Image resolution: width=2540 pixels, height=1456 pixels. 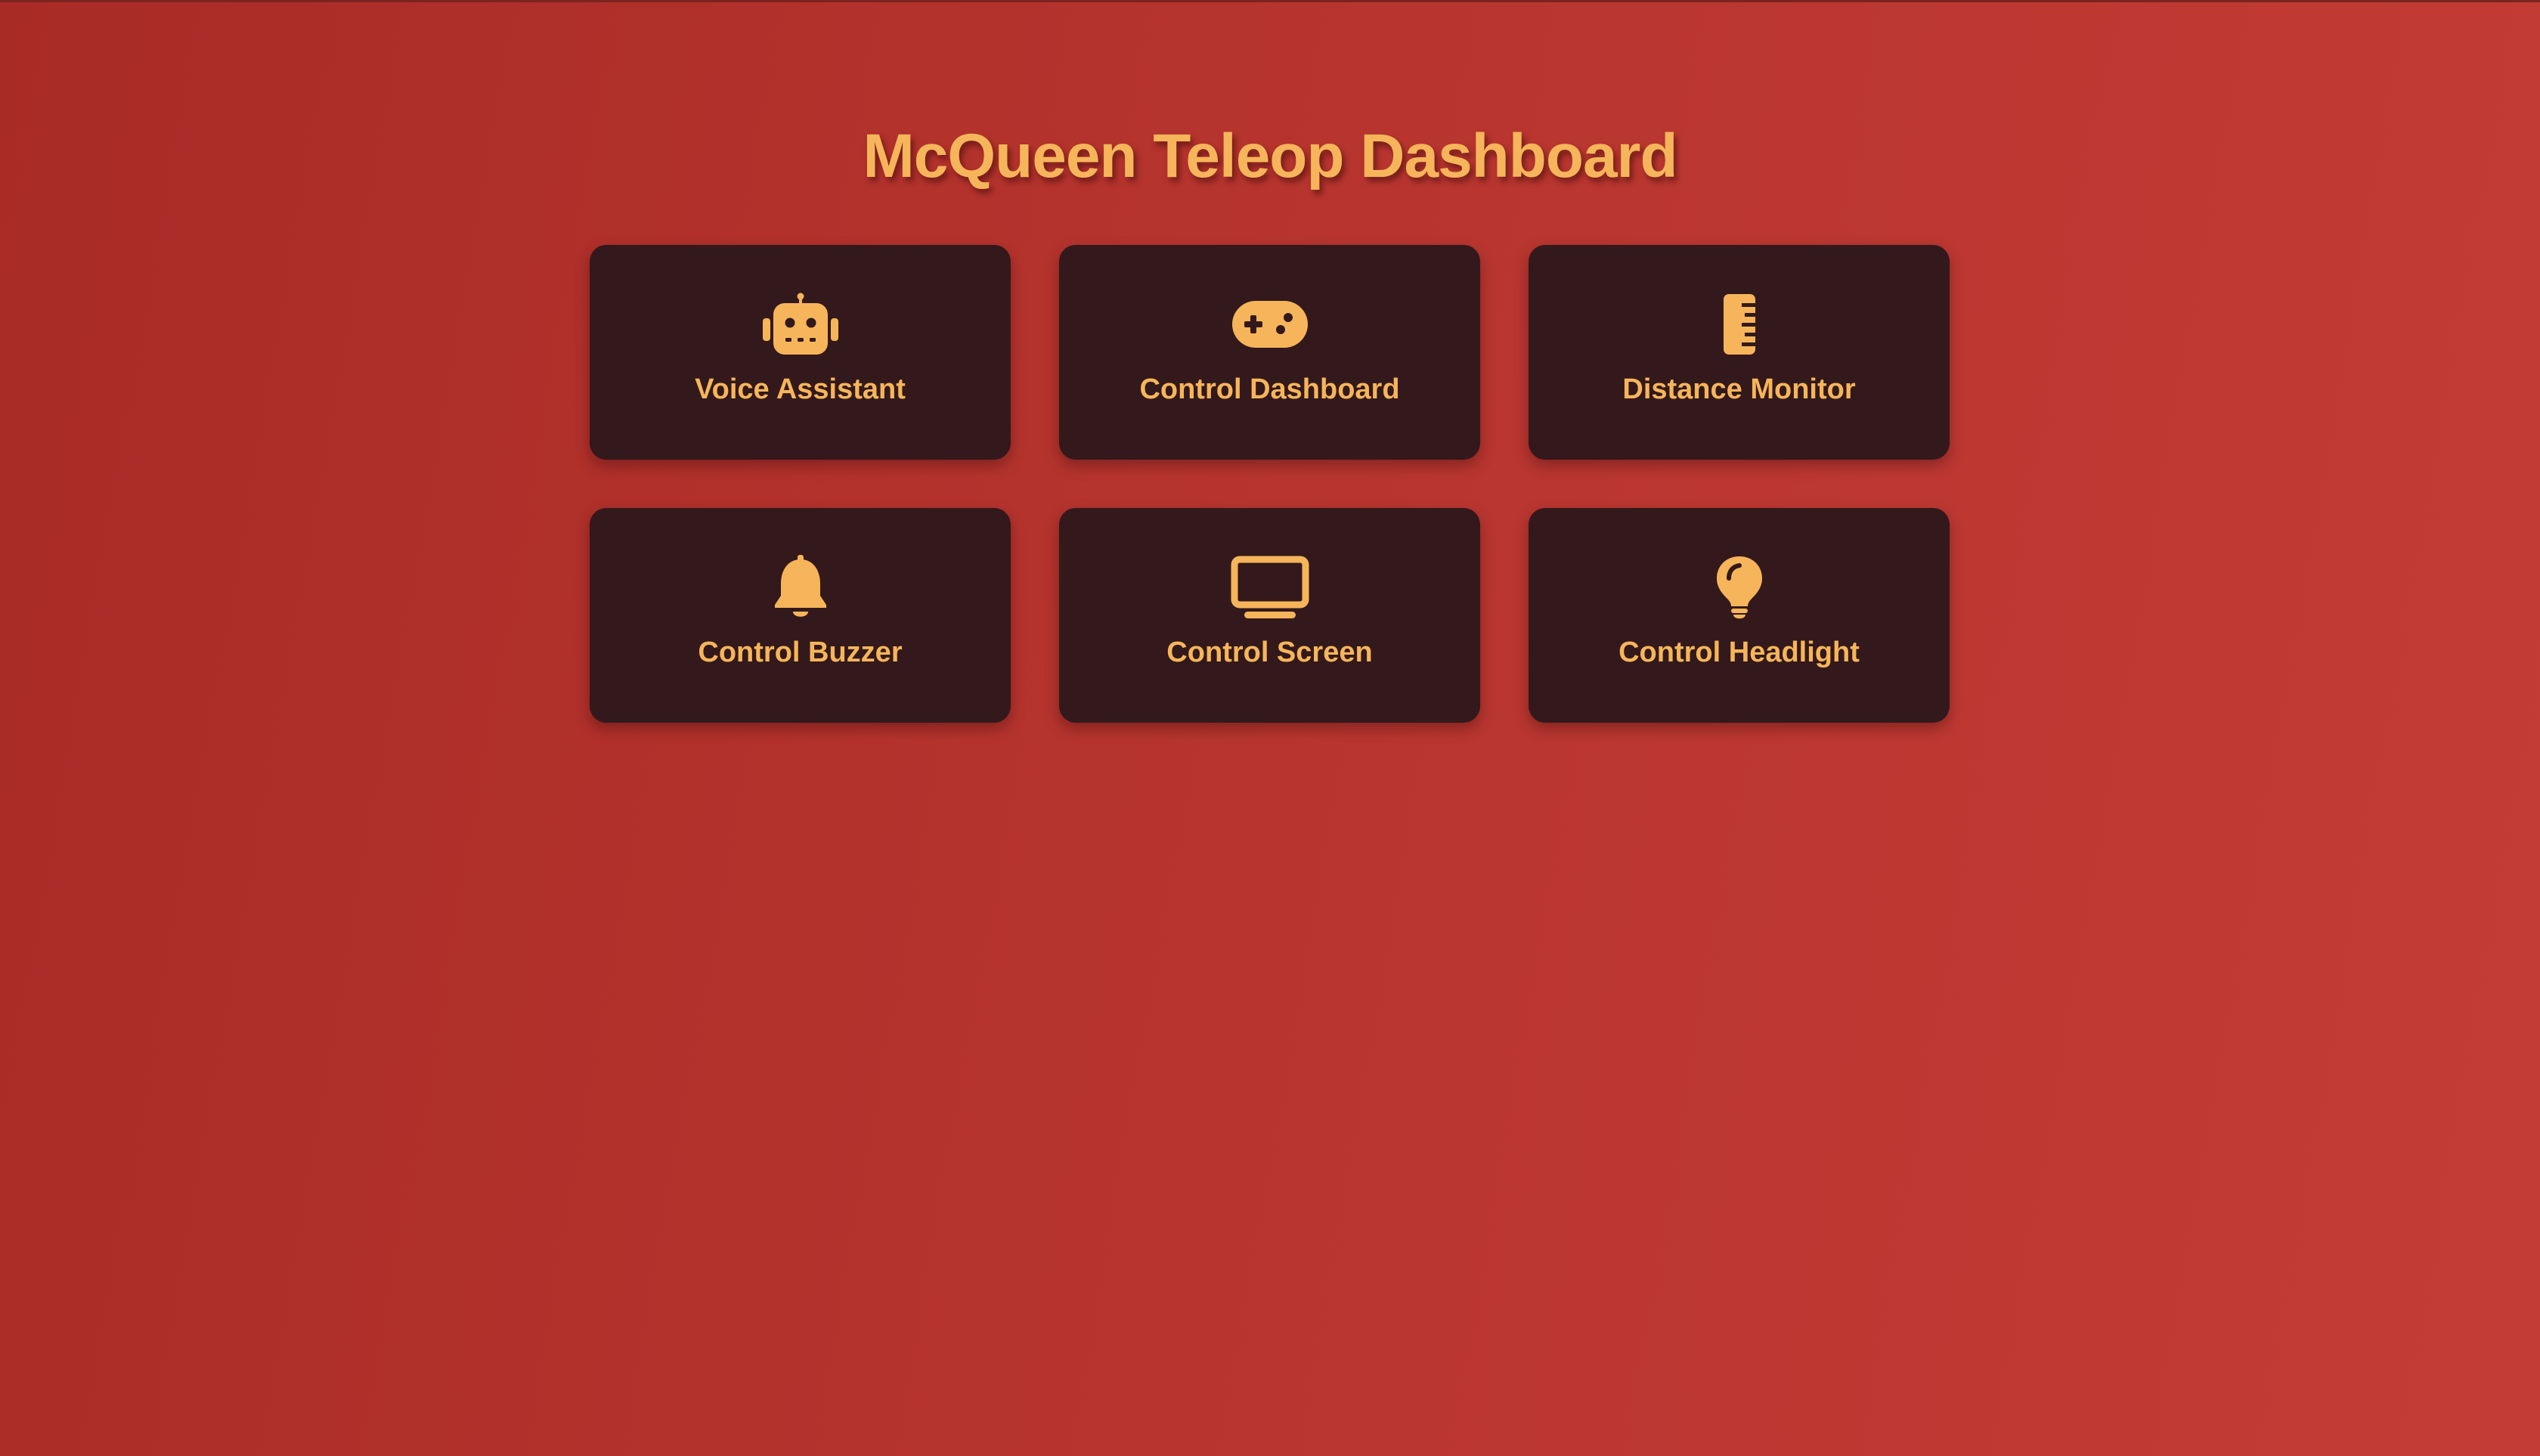 What do you see at coordinates (1739, 324) in the screenshot?
I see `ruler-icon` at bounding box center [1739, 324].